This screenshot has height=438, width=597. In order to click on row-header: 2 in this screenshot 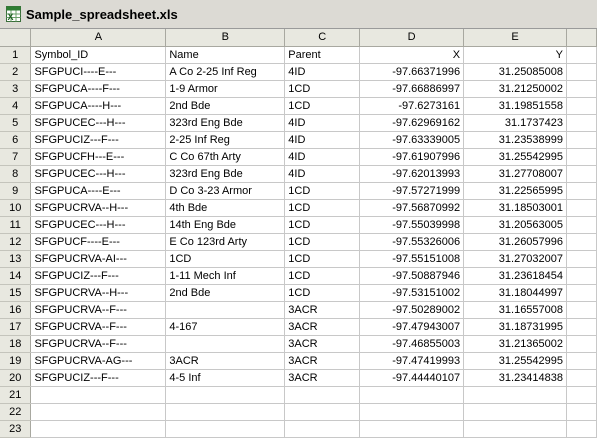, I will do `click(16, 72)`.